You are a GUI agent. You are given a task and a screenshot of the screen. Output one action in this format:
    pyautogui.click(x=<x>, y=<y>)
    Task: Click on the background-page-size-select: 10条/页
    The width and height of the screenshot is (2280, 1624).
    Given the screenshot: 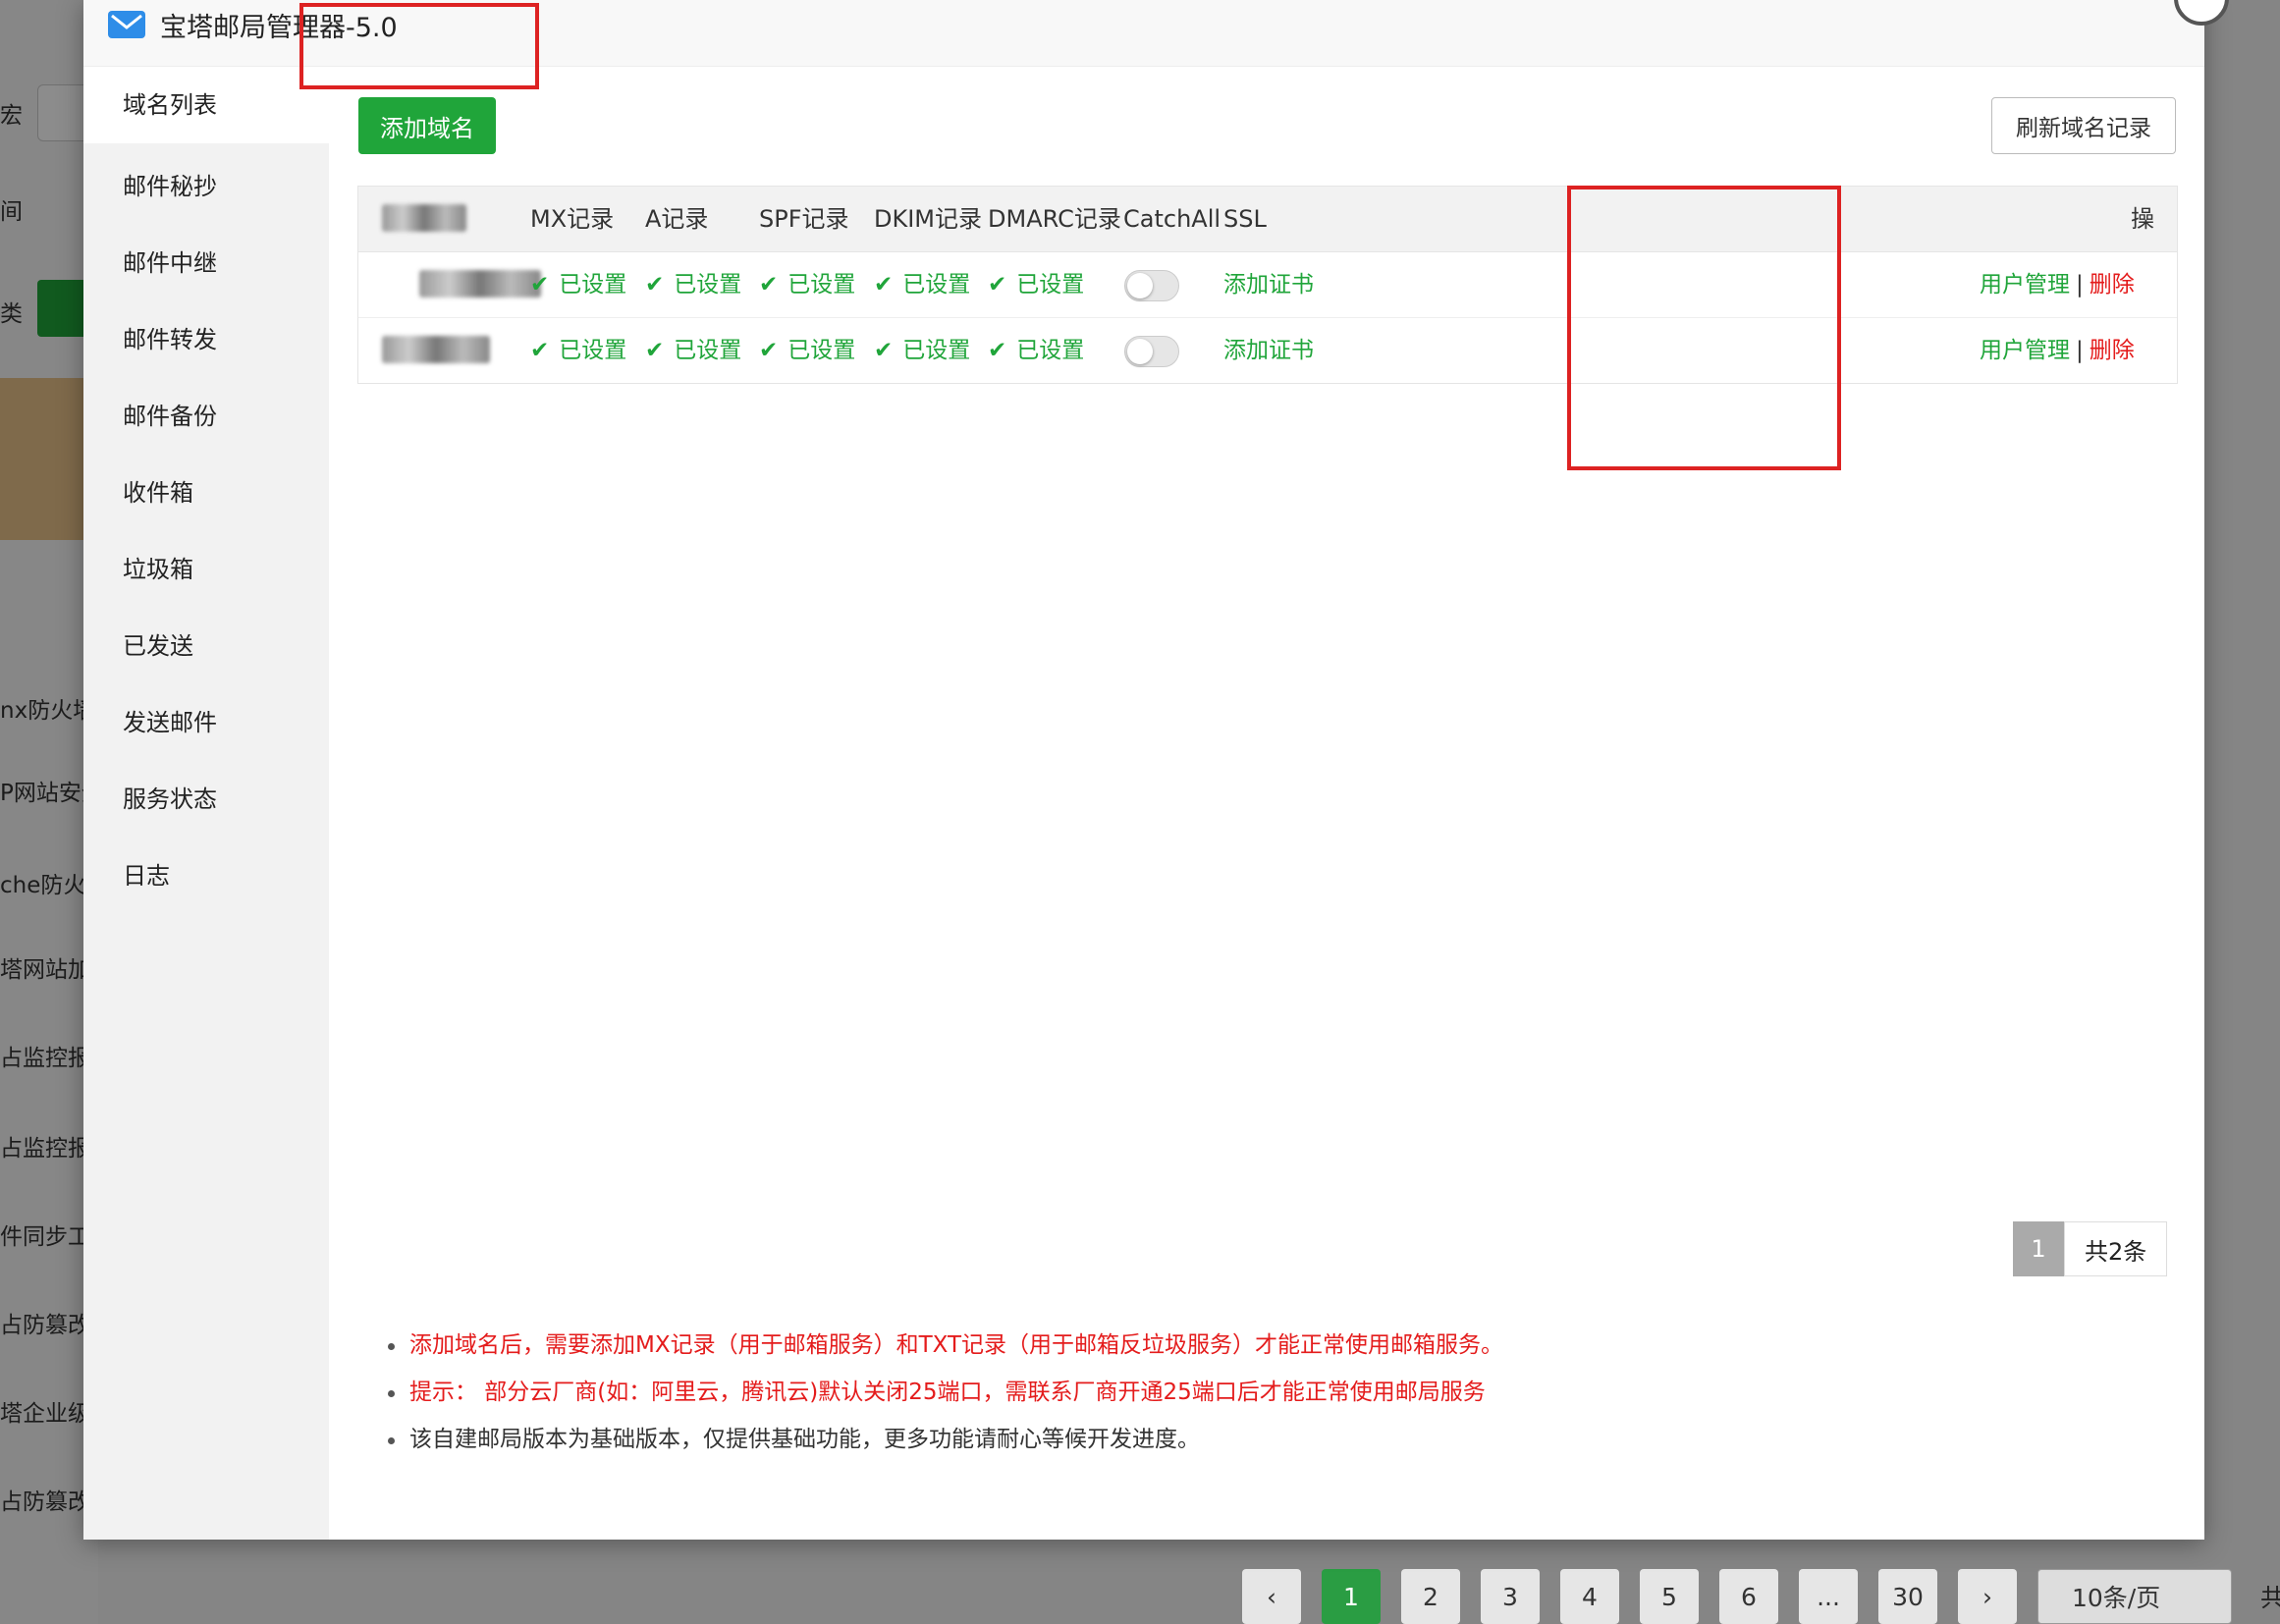 What is the action you would take?
    pyautogui.click(x=2134, y=1596)
    